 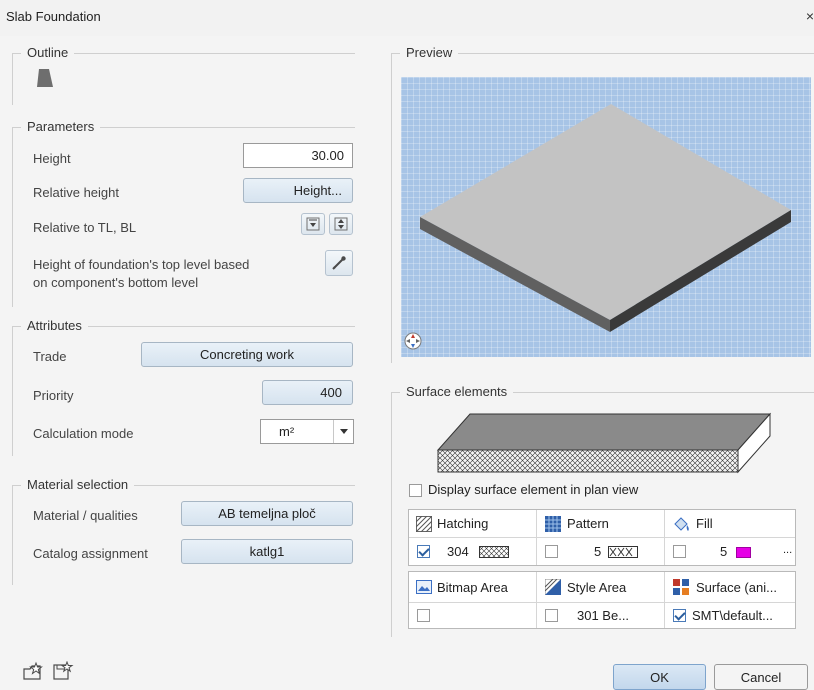 What do you see at coordinates (423, 551) in the screenshot?
I see `hatching-checkbox` at bounding box center [423, 551].